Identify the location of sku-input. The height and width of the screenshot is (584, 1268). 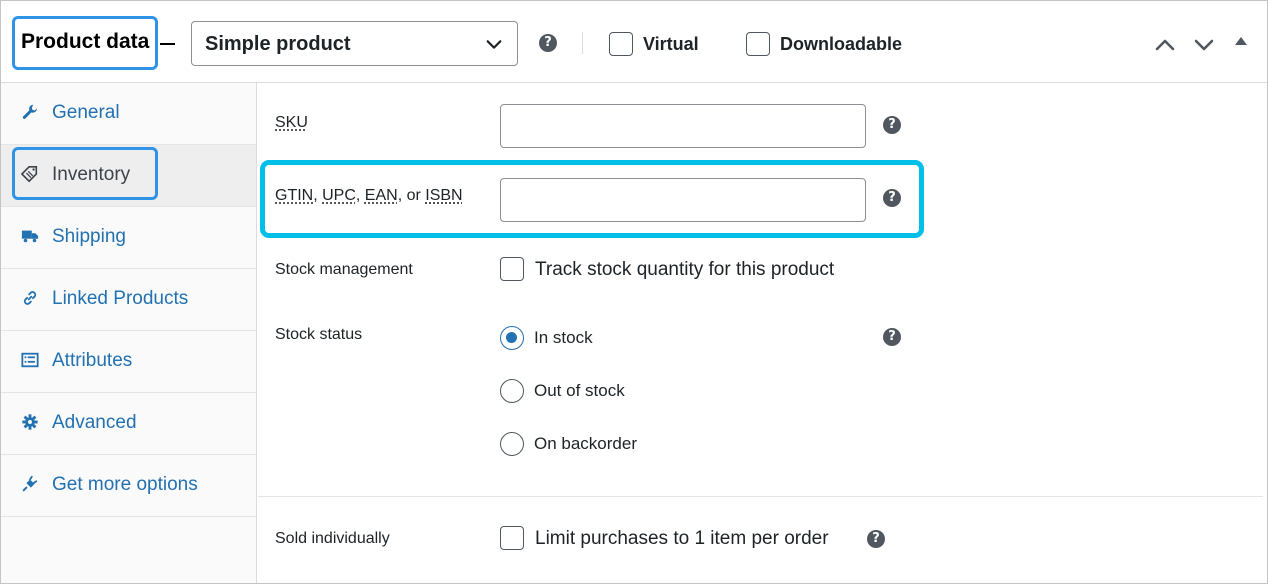
(683, 126).